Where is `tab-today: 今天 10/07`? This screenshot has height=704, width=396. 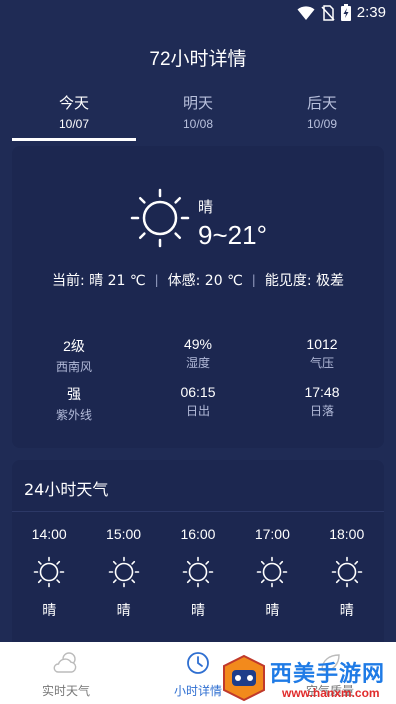 tab-today: 今天 10/07 is located at coordinates (74, 116).